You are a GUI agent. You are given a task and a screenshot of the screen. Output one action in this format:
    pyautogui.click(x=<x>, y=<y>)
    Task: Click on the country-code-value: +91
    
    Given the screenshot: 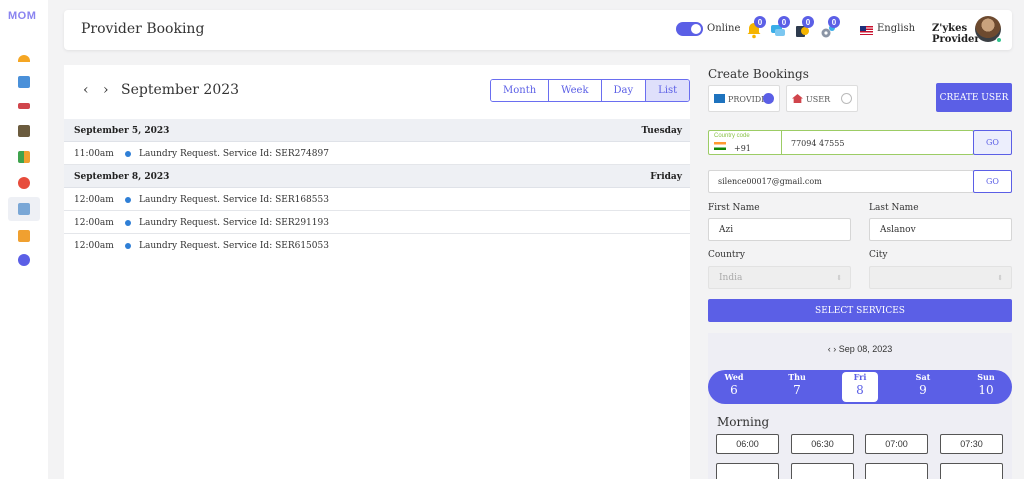 What is the action you would take?
    pyautogui.click(x=742, y=148)
    